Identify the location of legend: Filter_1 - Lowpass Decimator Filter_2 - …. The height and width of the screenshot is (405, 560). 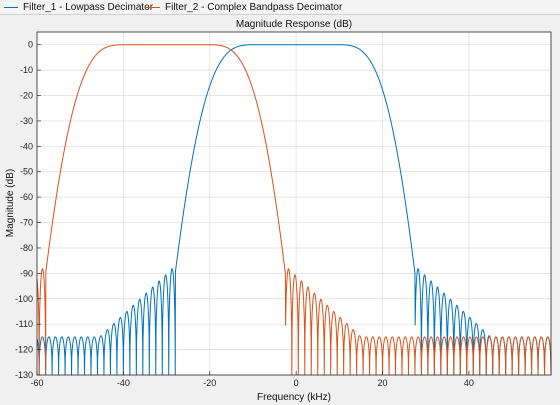
(280, 7).